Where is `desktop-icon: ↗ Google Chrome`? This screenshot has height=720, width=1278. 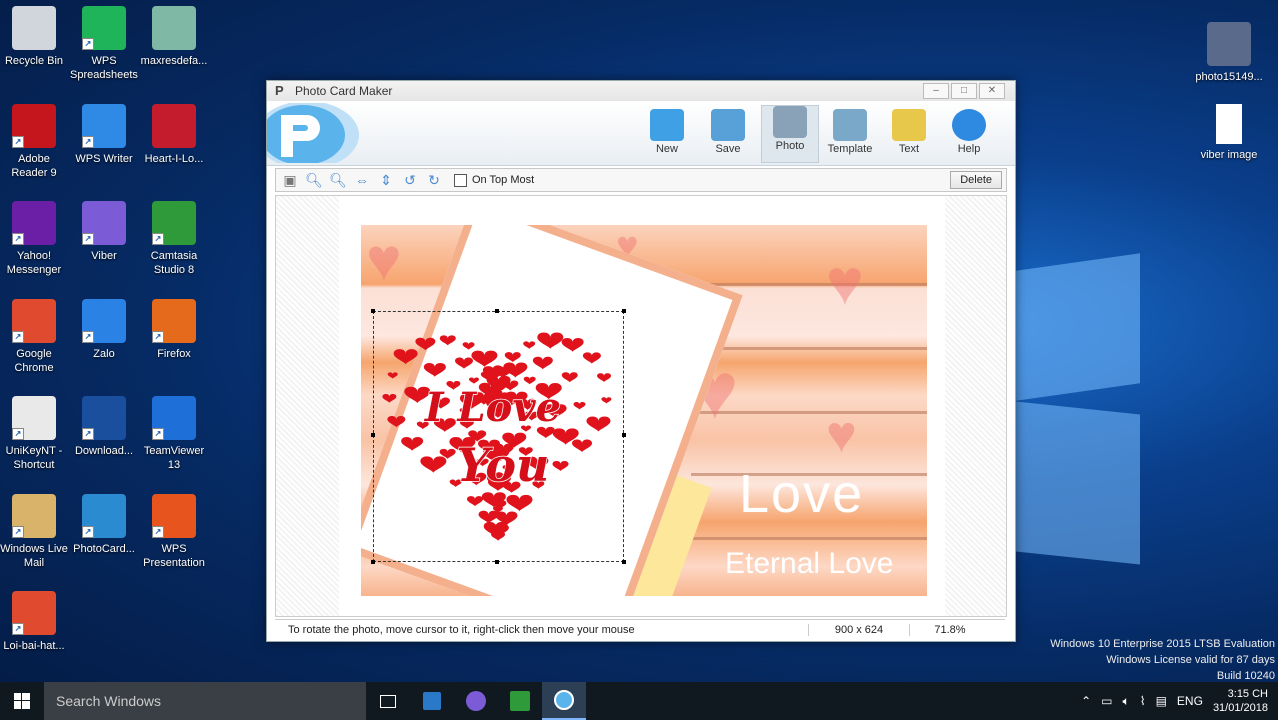 desktop-icon: ↗ Google Chrome is located at coordinates (34, 336).